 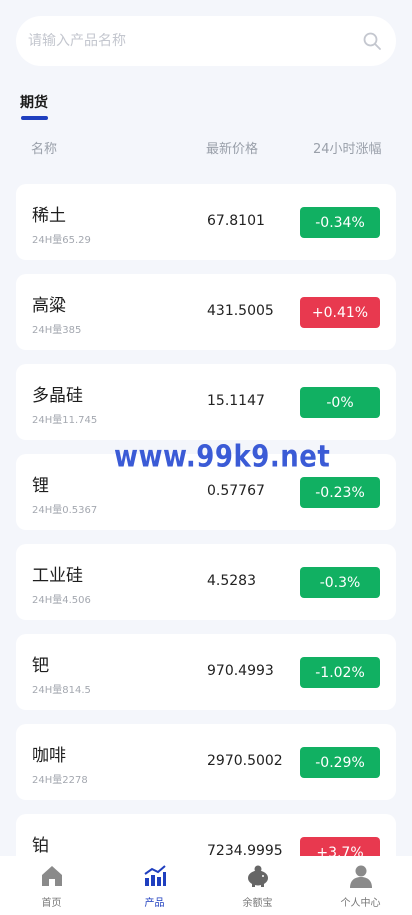 I want to click on watermark-text: www.99k9.net, so click(x=222, y=457).